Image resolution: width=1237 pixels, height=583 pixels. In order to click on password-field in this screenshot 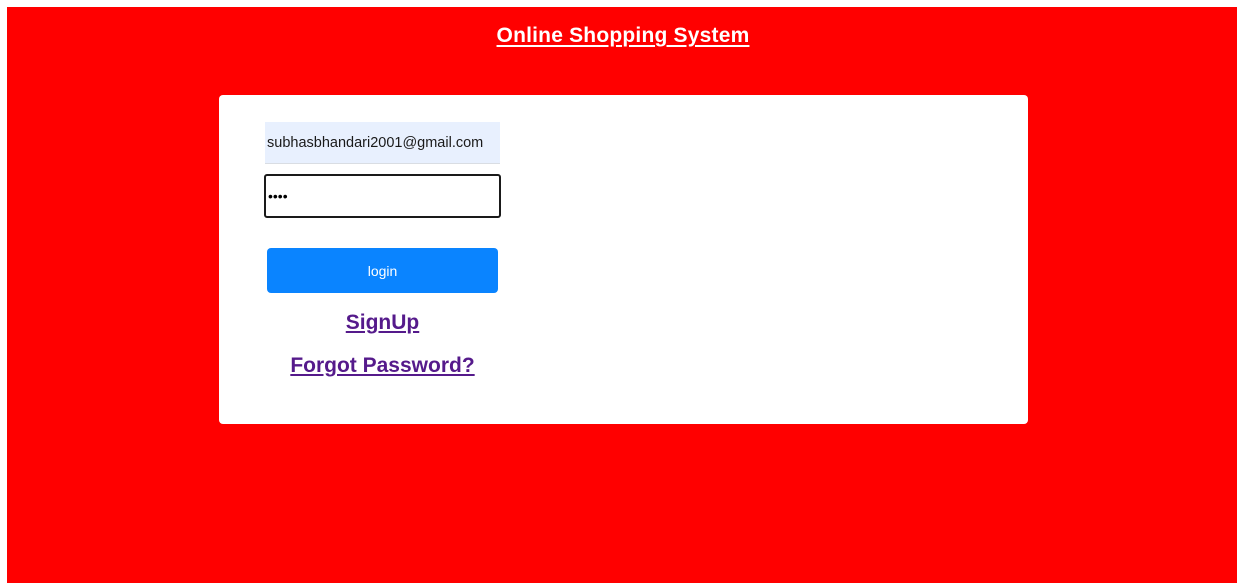, I will do `click(382, 196)`.